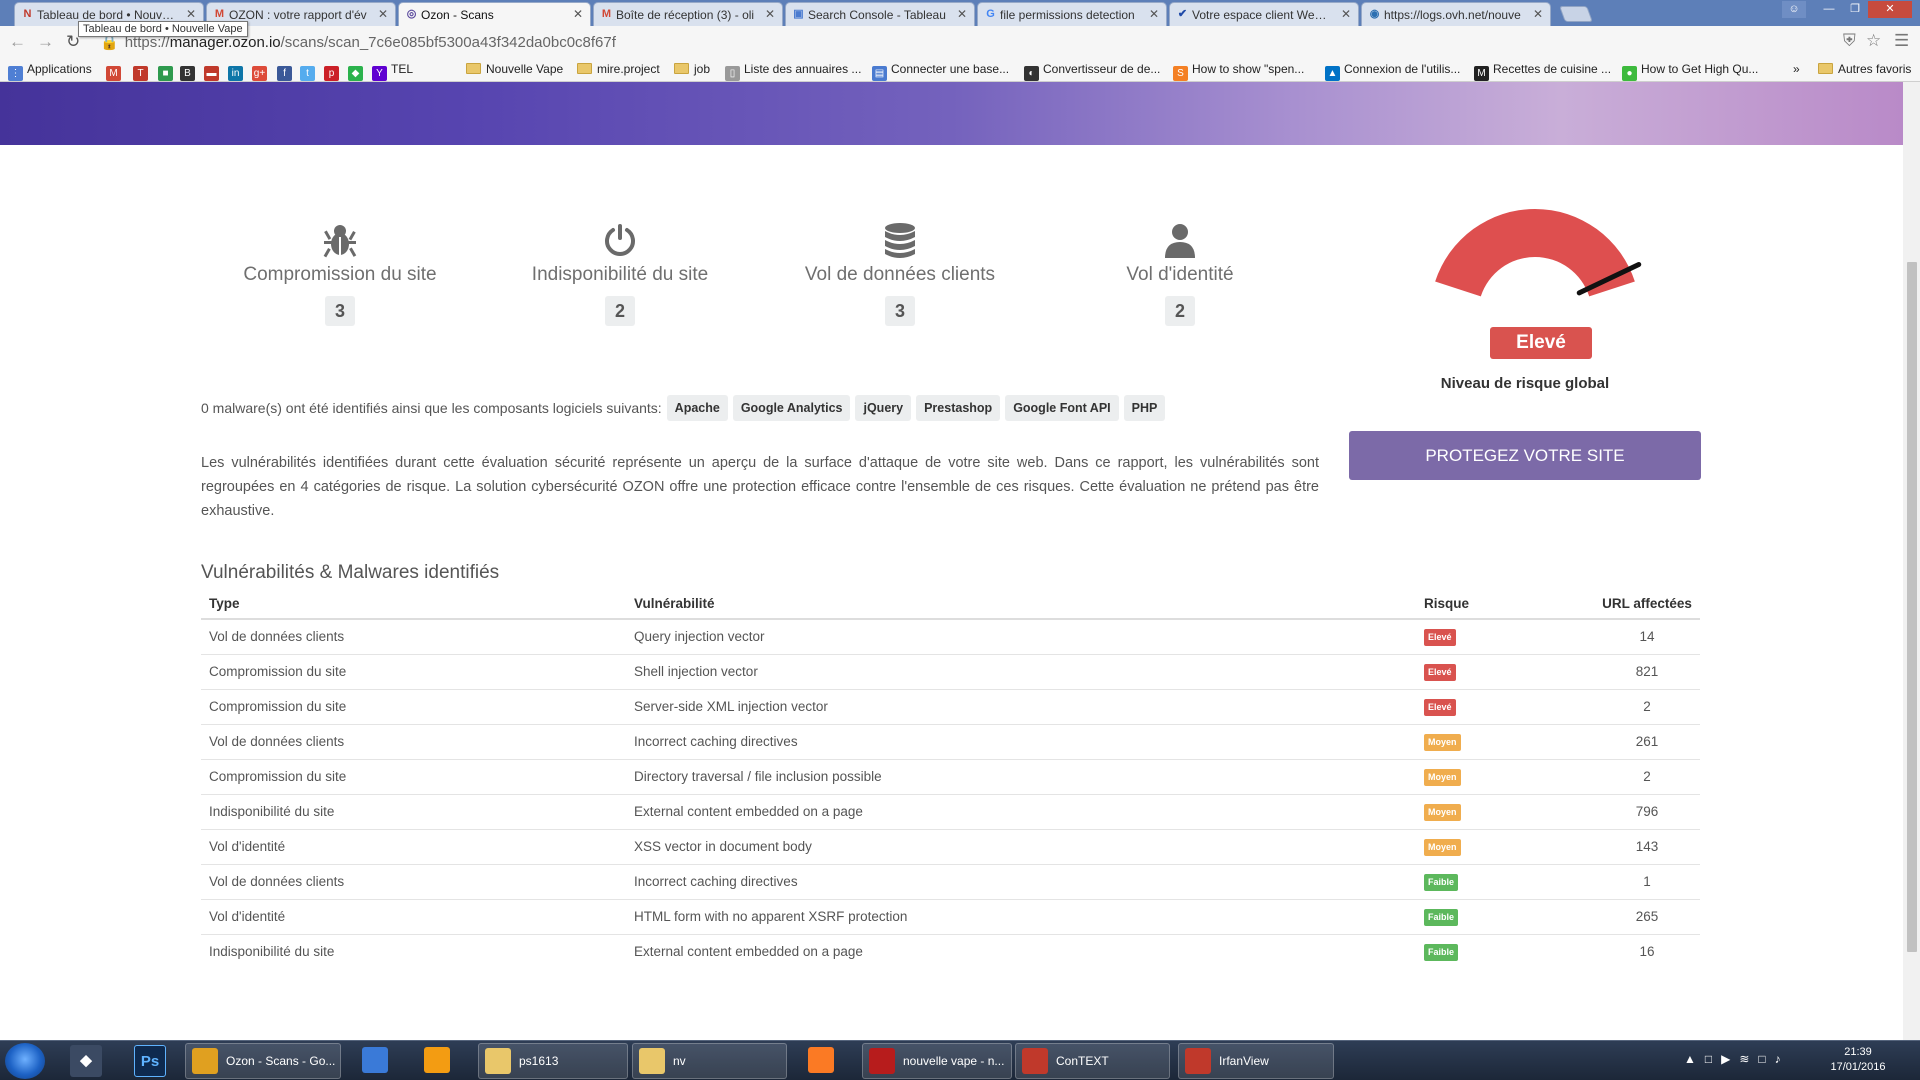 The width and height of the screenshot is (1920, 1080). I want to click on protect-site-button: PROTEGEZ VOTRE SITE, so click(1525, 455).